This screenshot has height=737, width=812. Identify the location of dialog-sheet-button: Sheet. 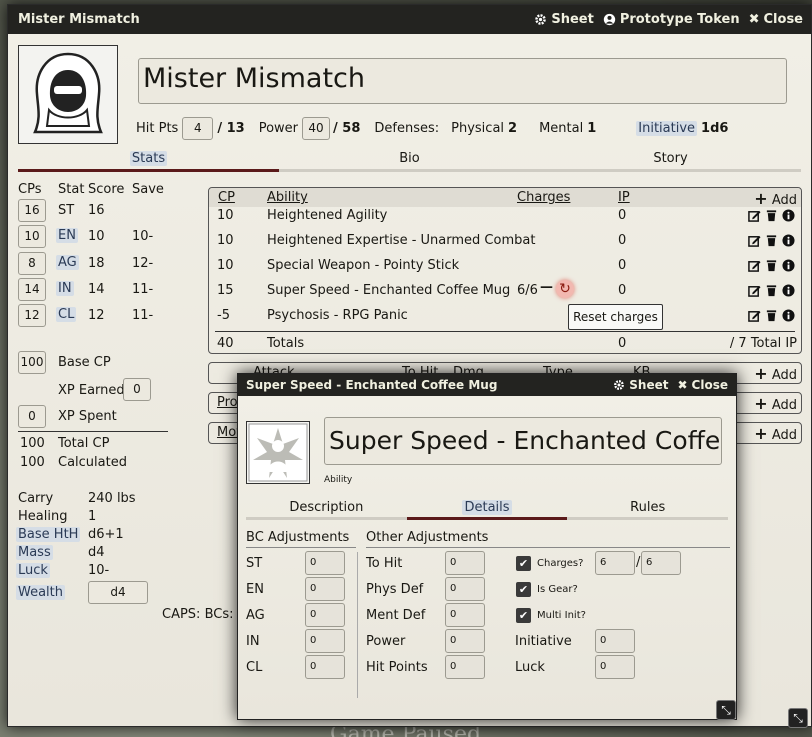
(640, 385).